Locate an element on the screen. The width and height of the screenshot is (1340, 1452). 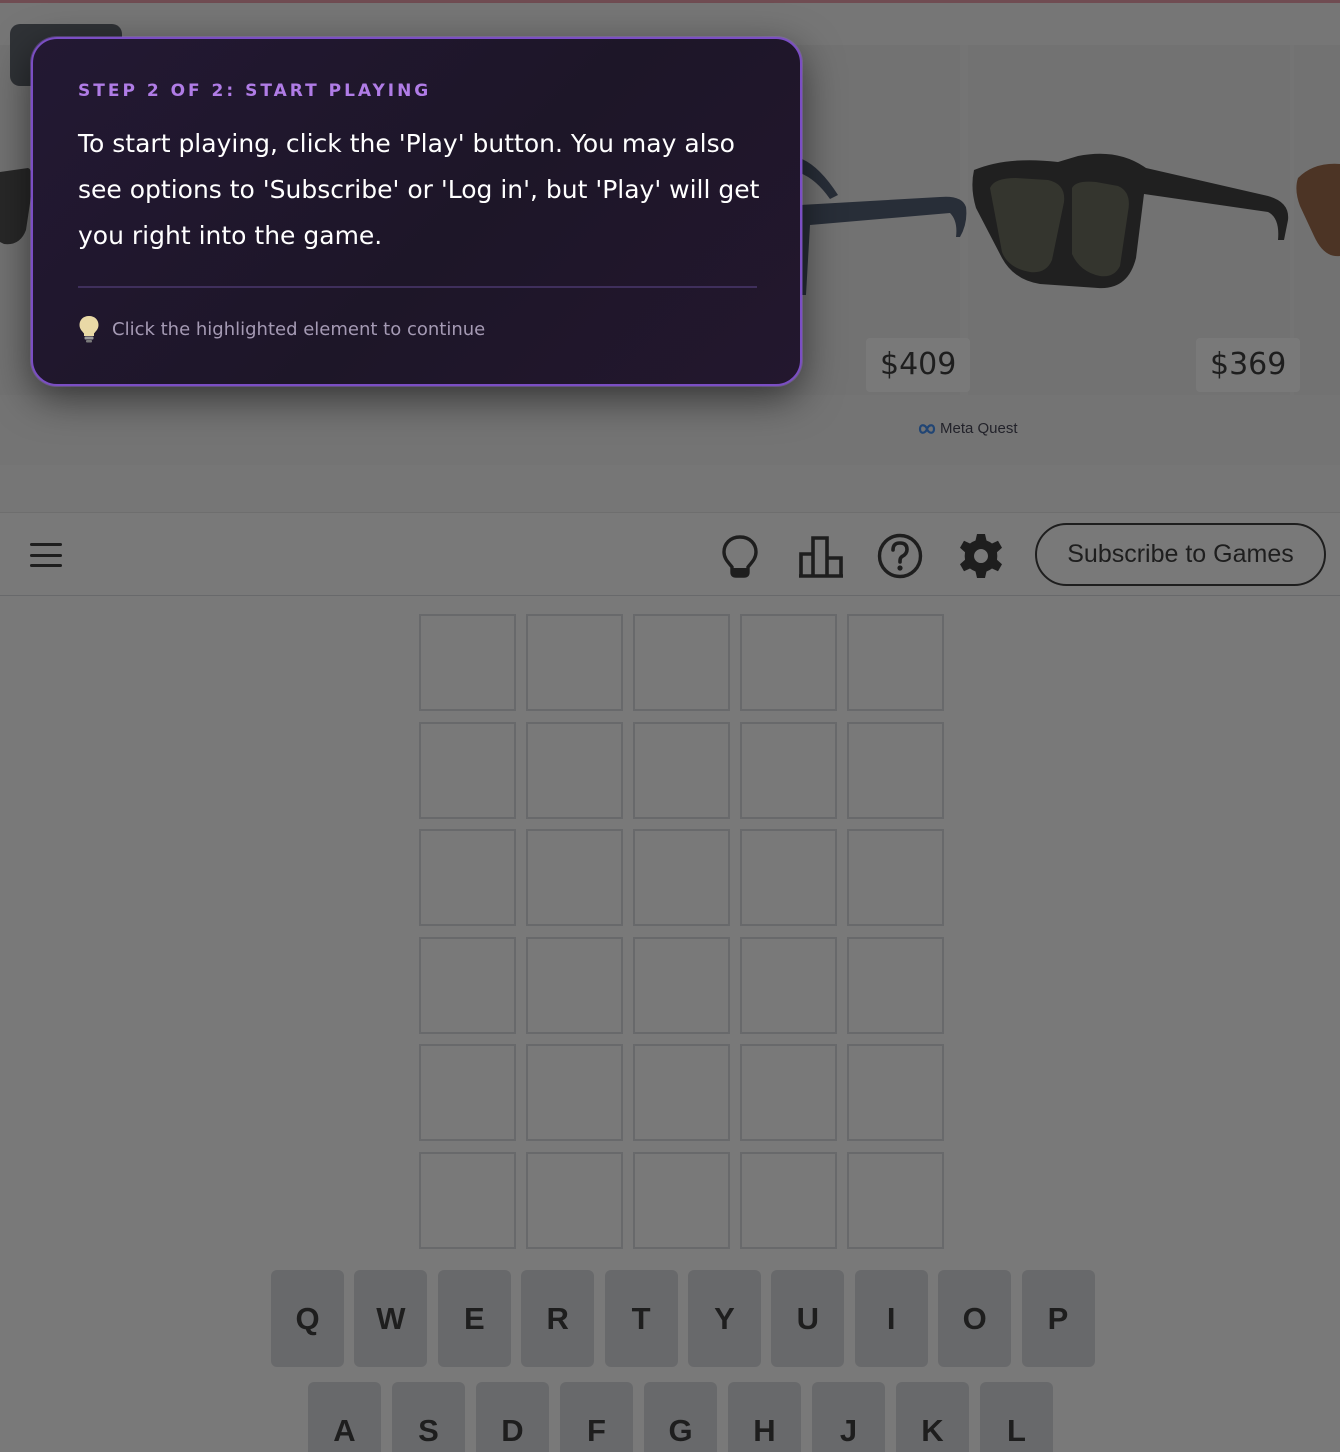
key-q: Q is located at coordinates (307, 1318).